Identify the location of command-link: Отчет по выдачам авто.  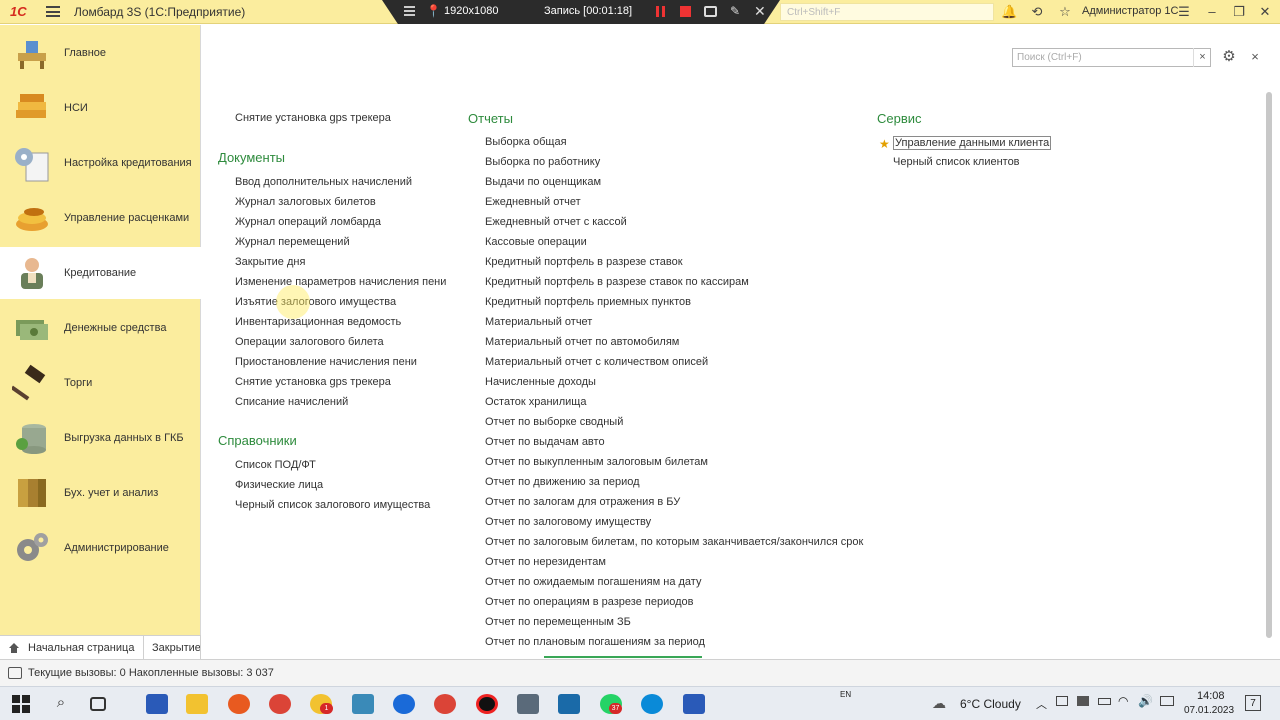
(545, 442).